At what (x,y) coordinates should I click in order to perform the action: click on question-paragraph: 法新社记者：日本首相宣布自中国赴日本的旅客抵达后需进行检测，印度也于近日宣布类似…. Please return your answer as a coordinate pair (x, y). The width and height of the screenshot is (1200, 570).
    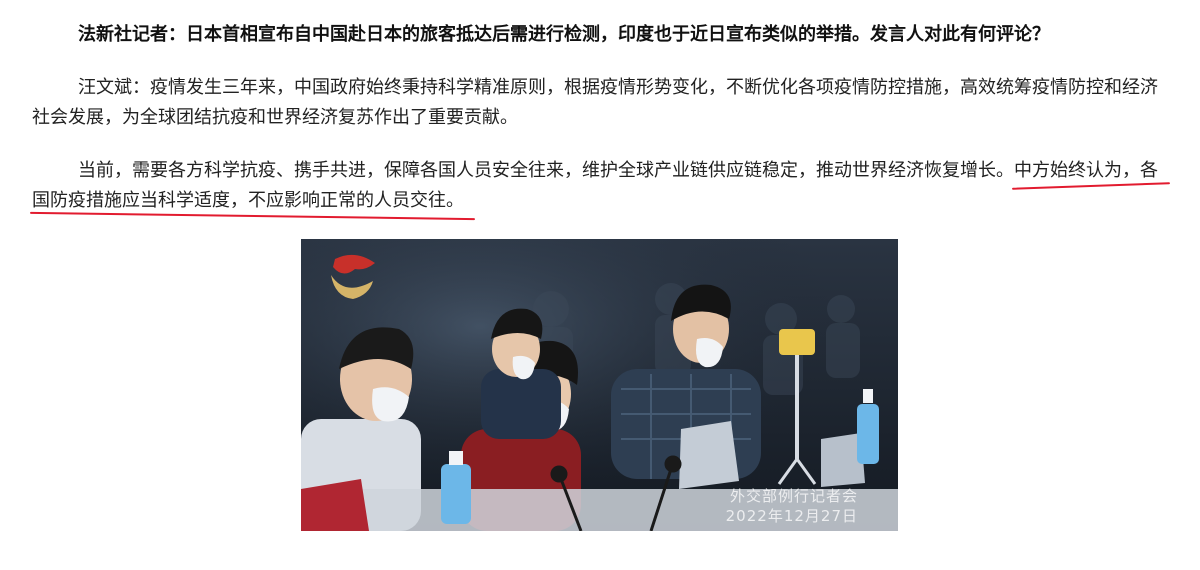
    Looking at the image, I should click on (564, 34).